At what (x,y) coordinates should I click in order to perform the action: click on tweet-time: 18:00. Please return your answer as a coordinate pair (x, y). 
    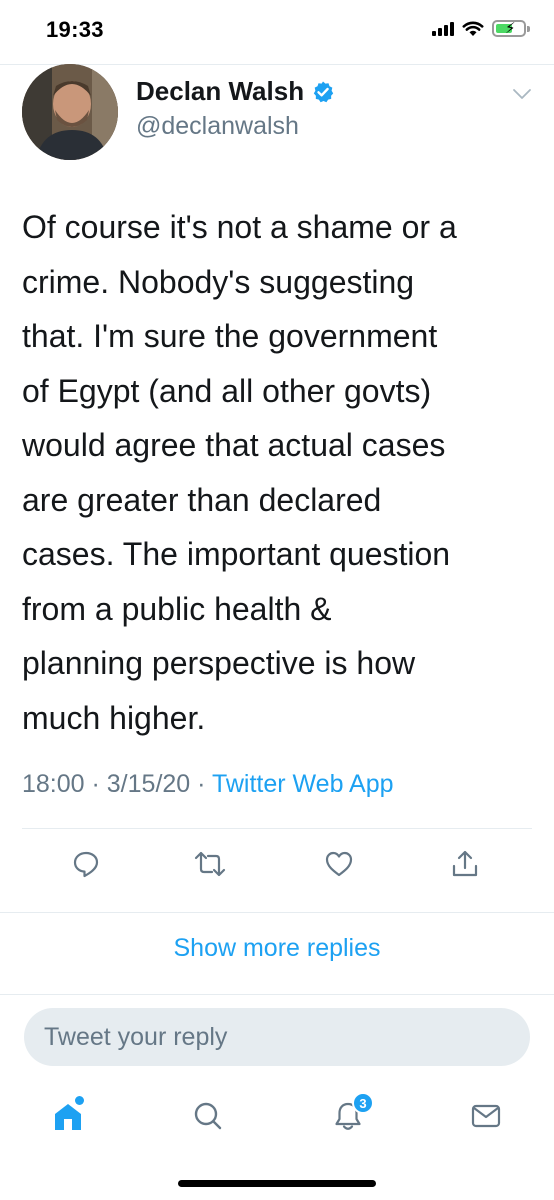
    Looking at the image, I should click on (53, 784).